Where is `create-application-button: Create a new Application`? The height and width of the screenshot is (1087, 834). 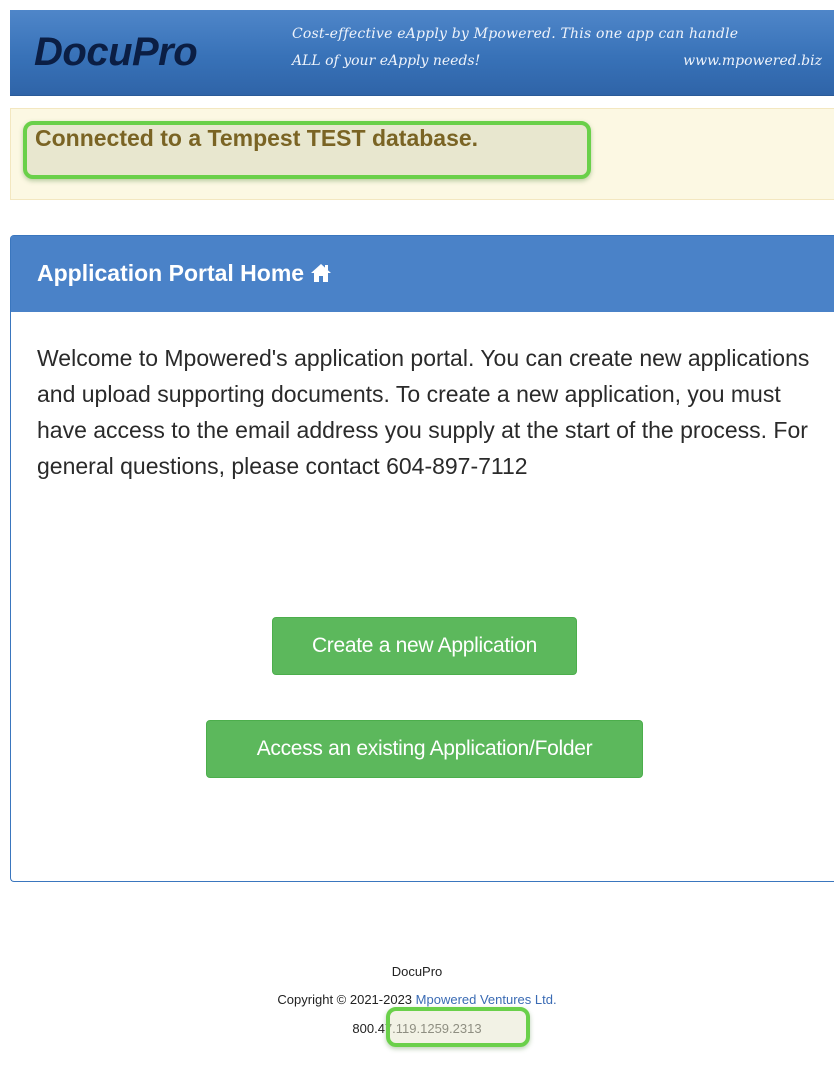 create-application-button: Create a new Application is located at coordinates (424, 646).